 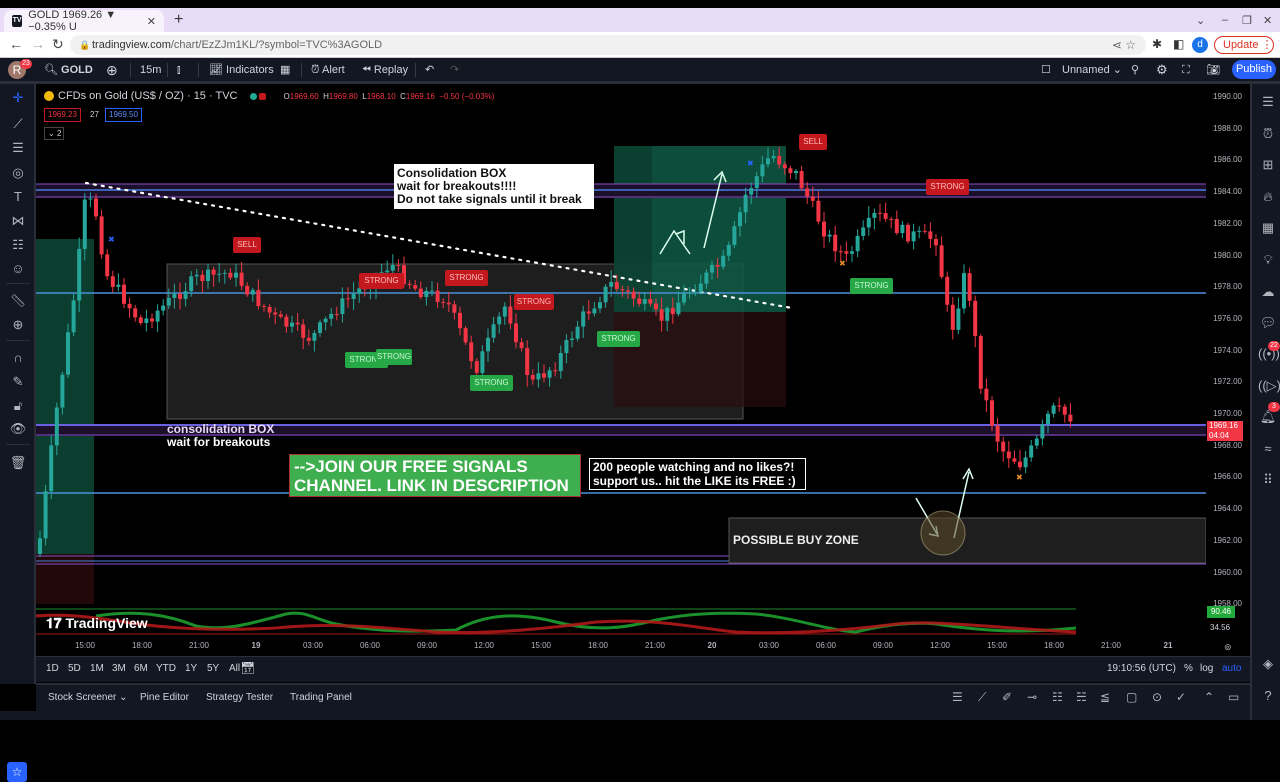 I want to click on share-and-bookmark-icons: ⋖ ☆, so click(x=1124, y=45).